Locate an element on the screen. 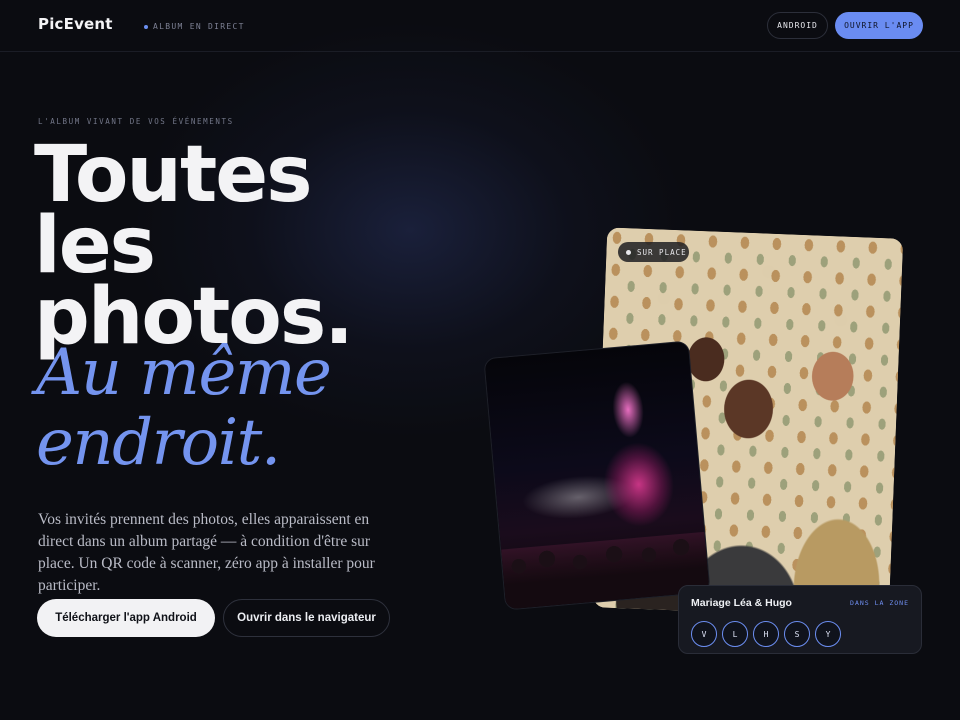 Image resolution: width=960 pixels, height=720 pixels. script-line: Au même is located at coordinates (184, 373).